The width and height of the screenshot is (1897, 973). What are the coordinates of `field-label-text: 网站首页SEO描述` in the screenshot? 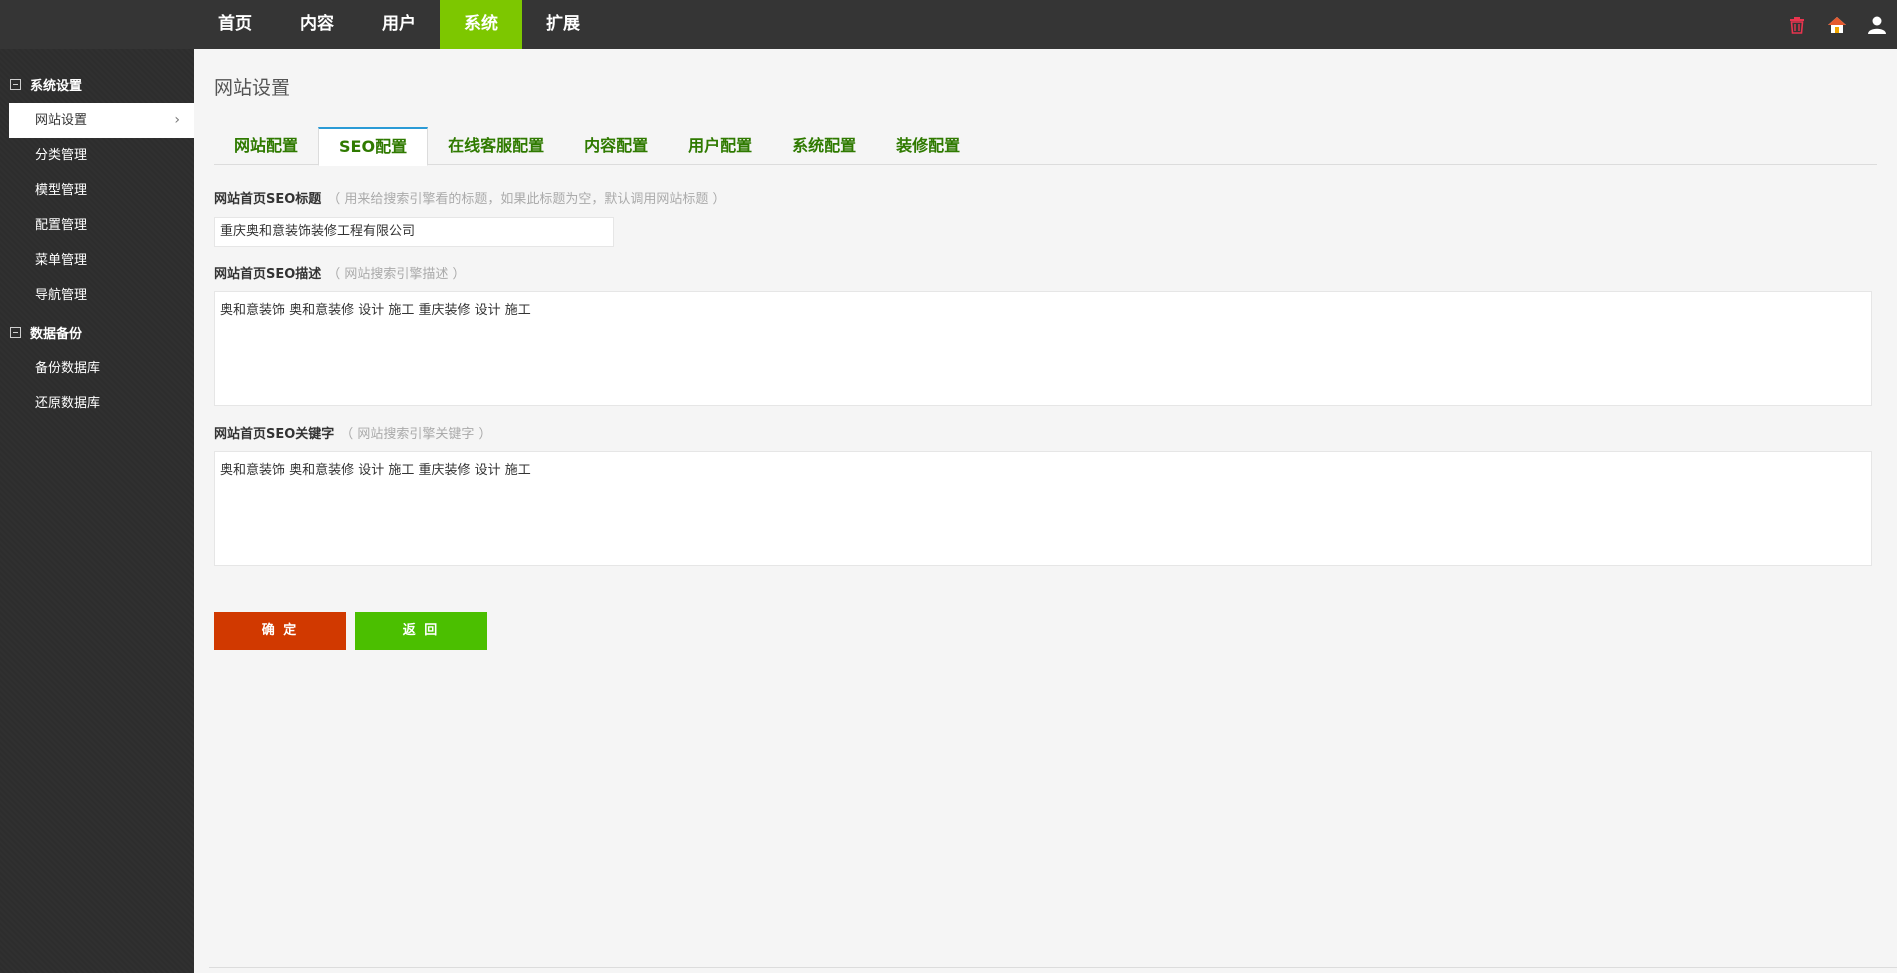 It's located at (268, 274).